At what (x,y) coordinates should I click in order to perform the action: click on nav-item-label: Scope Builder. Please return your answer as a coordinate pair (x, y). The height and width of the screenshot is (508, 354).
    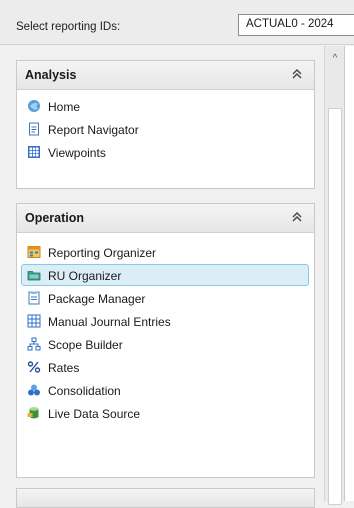
    Looking at the image, I should click on (85, 345).